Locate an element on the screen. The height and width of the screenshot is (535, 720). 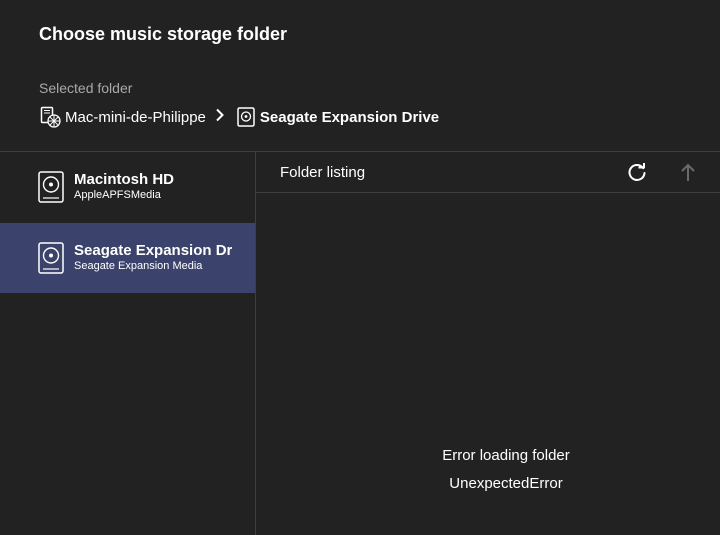
breadcrumb-drive-label: Seagate Expansion Drive is located at coordinates (349, 117).